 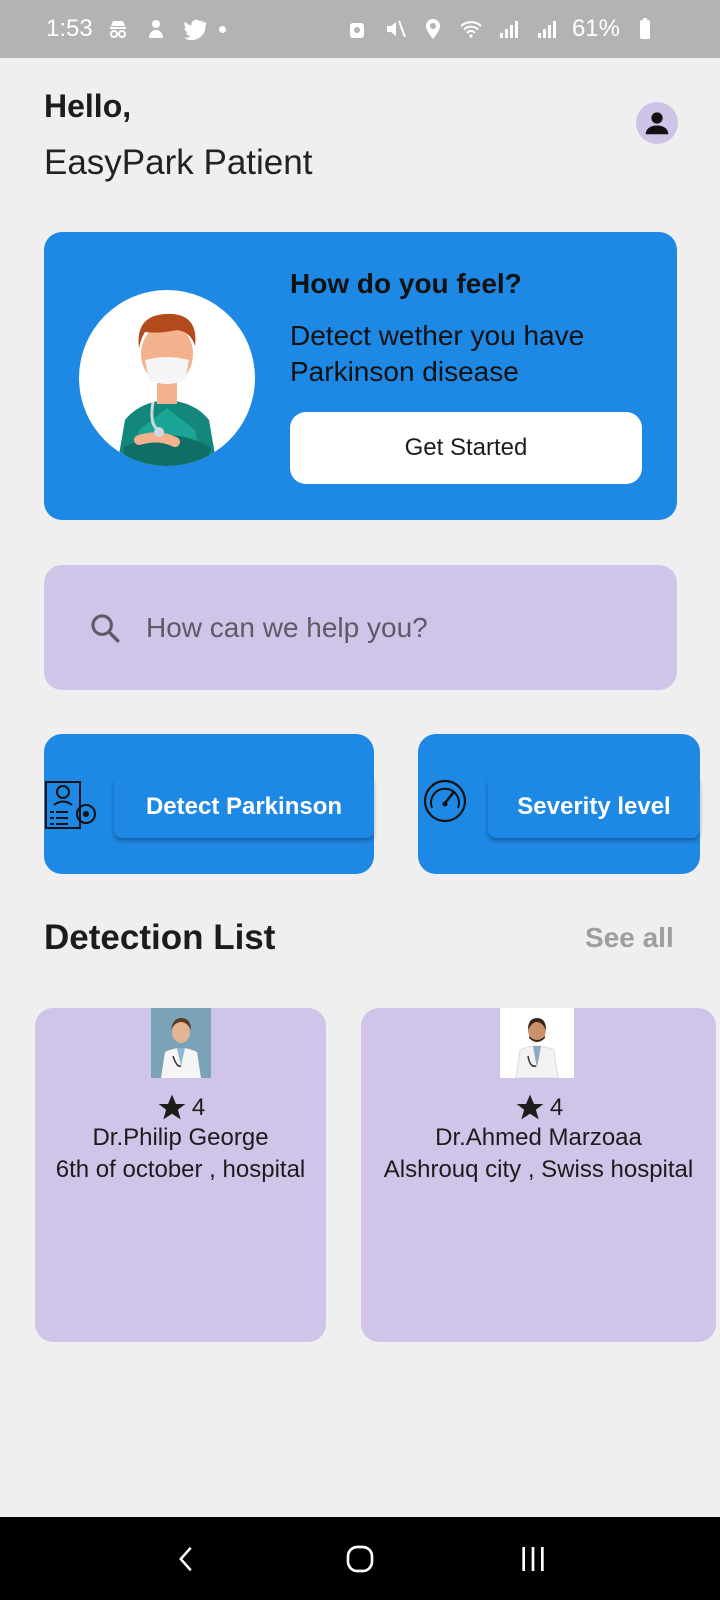 I want to click on get-started-button: Get Started, so click(x=466, y=448).